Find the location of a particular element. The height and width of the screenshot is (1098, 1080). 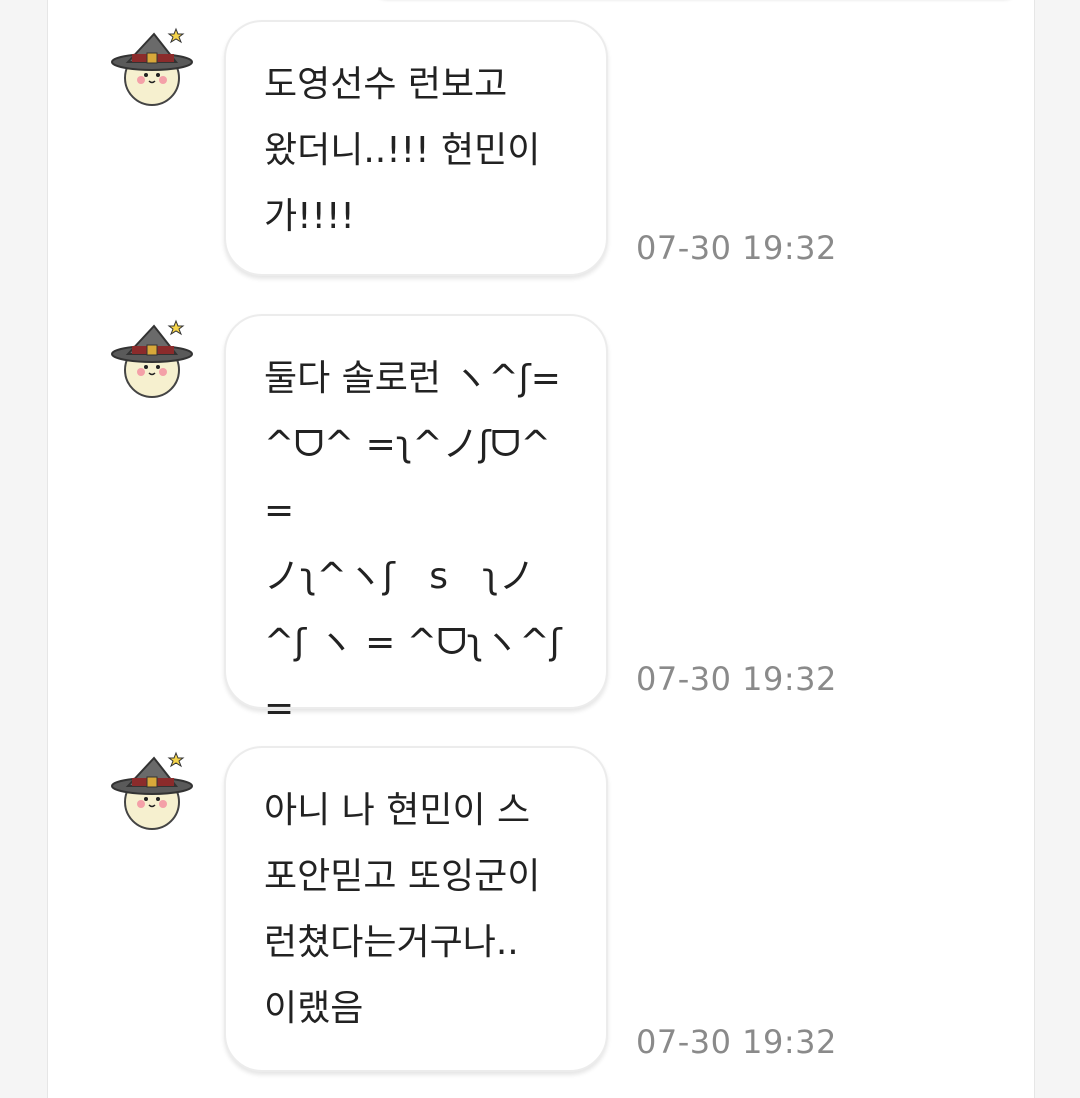

message-text: 도영선수 런보고 왔더니..!!! 현민이 가!!!! is located at coordinates (402, 150).